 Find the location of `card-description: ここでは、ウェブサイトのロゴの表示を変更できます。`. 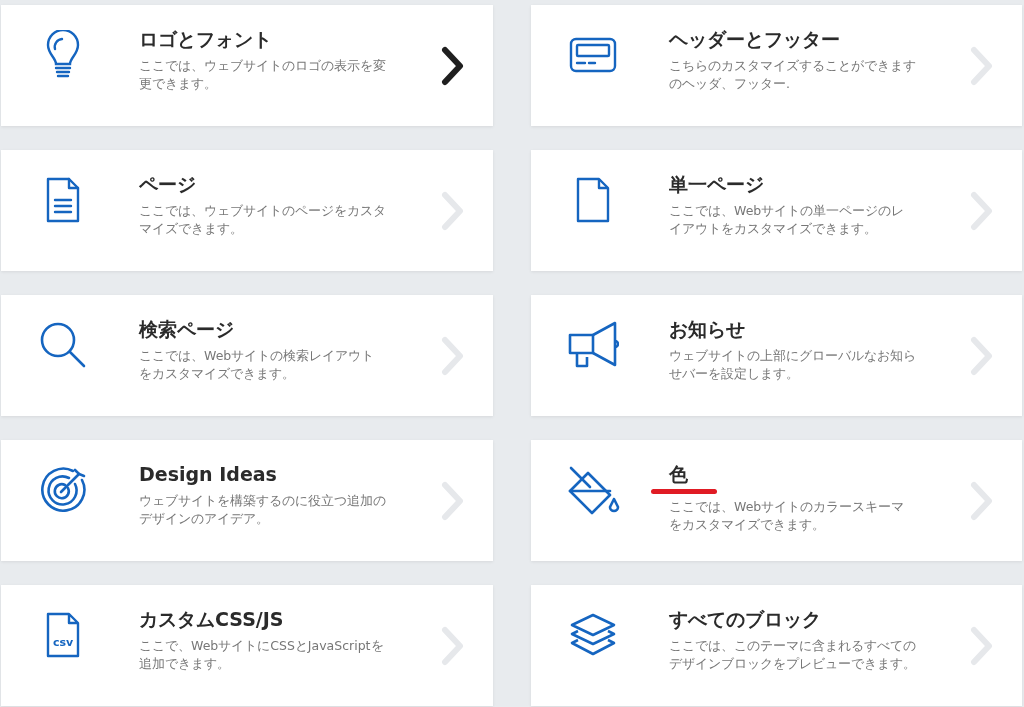

card-description: ここでは、ウェブサイトのロゴの表示を変更できます。 is located at coordinates (263, 75).